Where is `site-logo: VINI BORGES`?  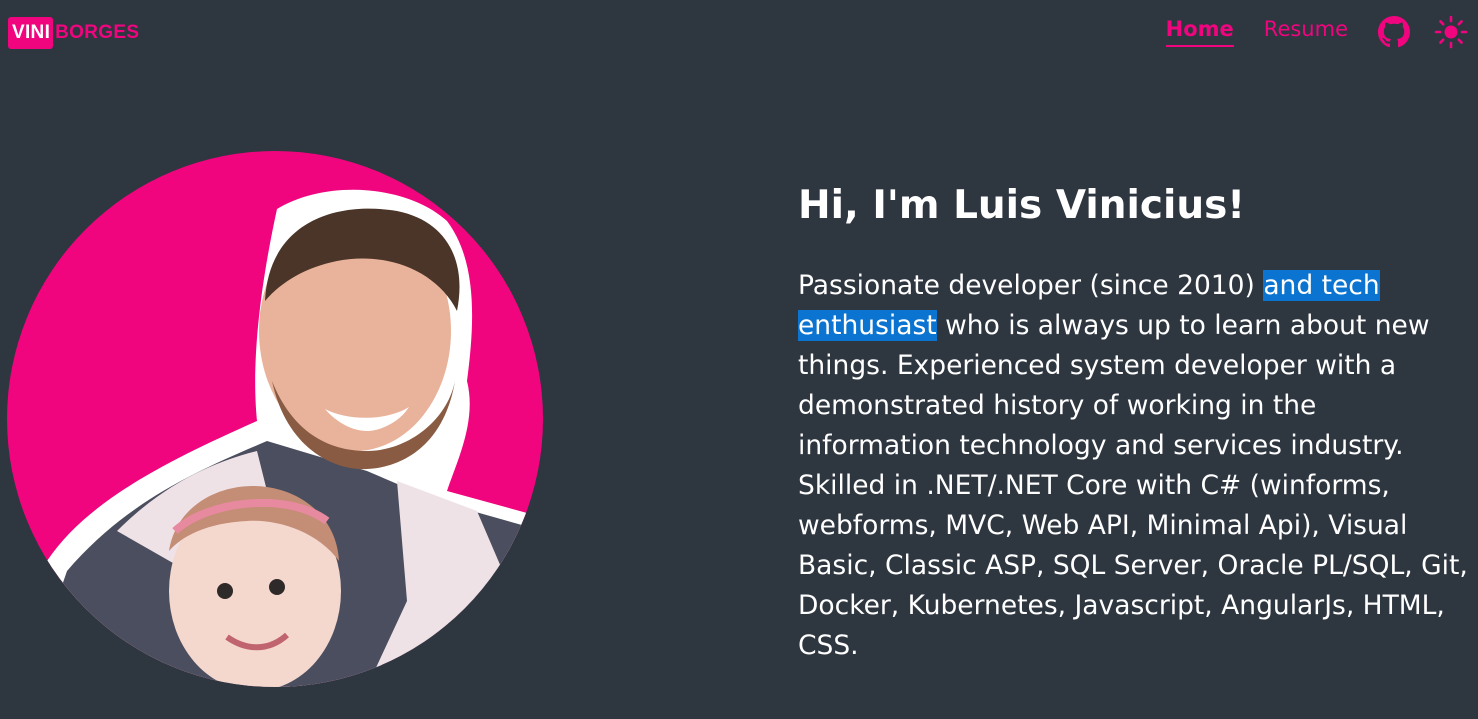 site-logo: VINI BORGES is located at coordinates (73, 33).